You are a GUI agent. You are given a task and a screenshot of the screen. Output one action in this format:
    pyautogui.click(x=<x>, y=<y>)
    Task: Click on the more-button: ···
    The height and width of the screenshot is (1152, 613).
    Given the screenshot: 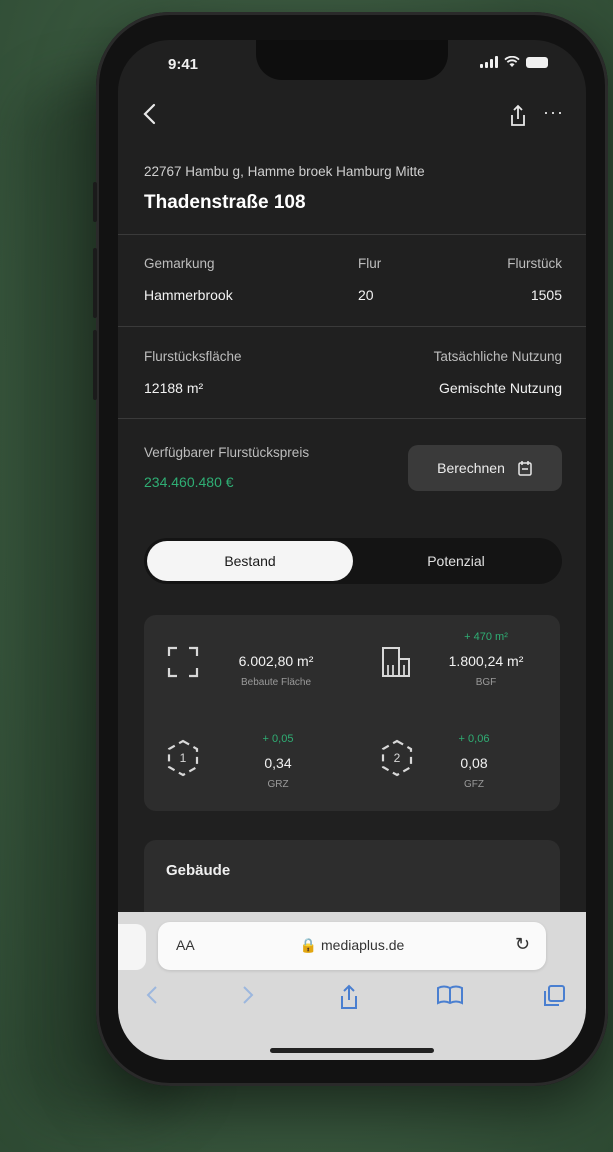 What is the action you would take?
    pyautogui.click(x=553, y=112)
    